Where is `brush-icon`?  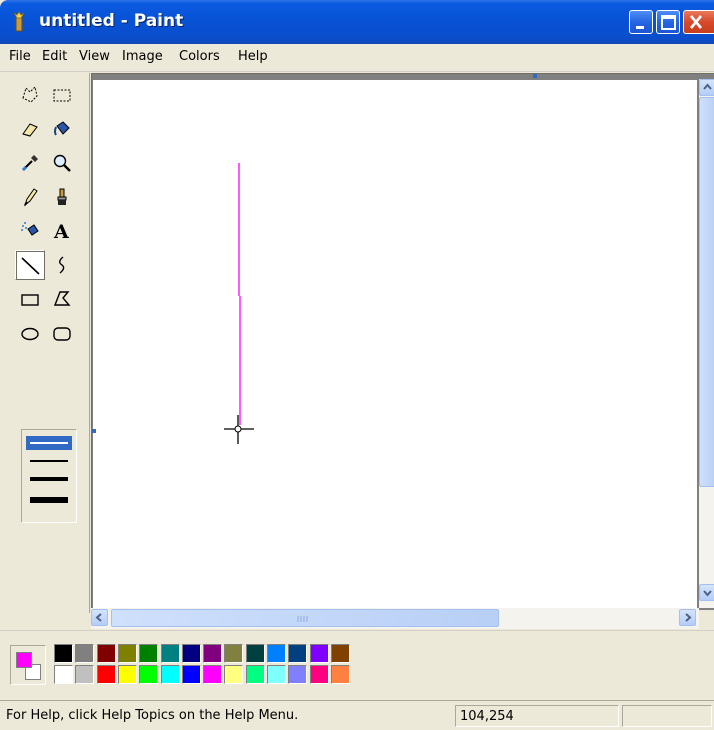 brush-icon is located at coordinates (62, 197).